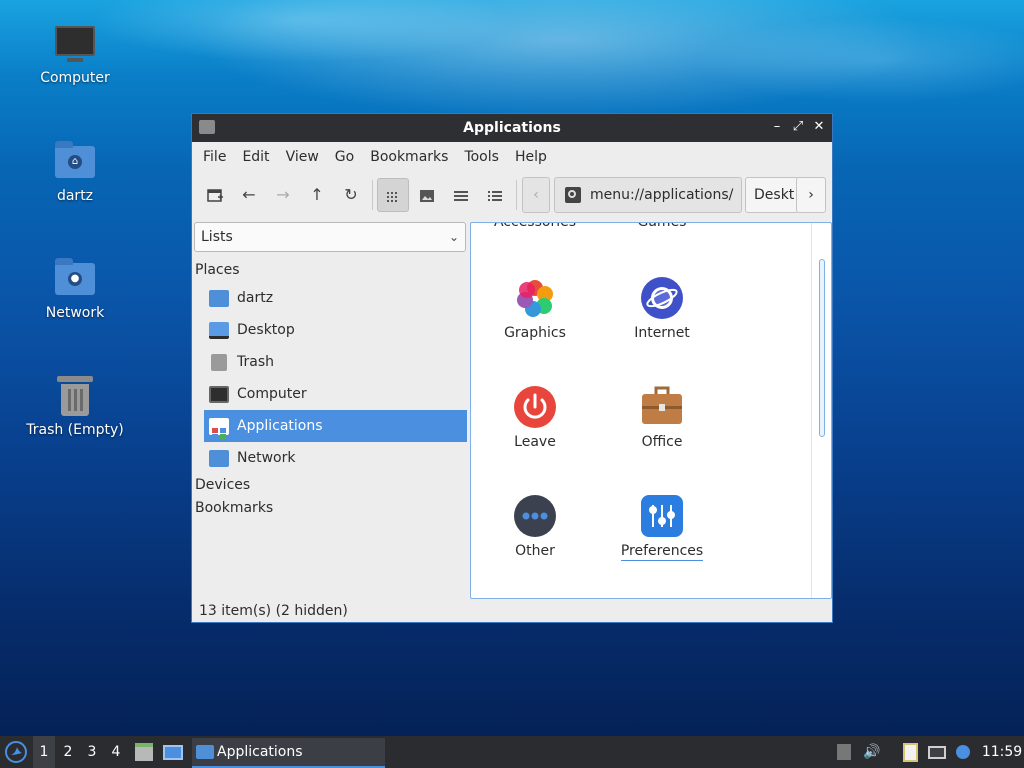 The height and width of the screenshot is (768, 1024). I want to click on desktop-icon-trash: Trash (Empty), so click(75, 406).